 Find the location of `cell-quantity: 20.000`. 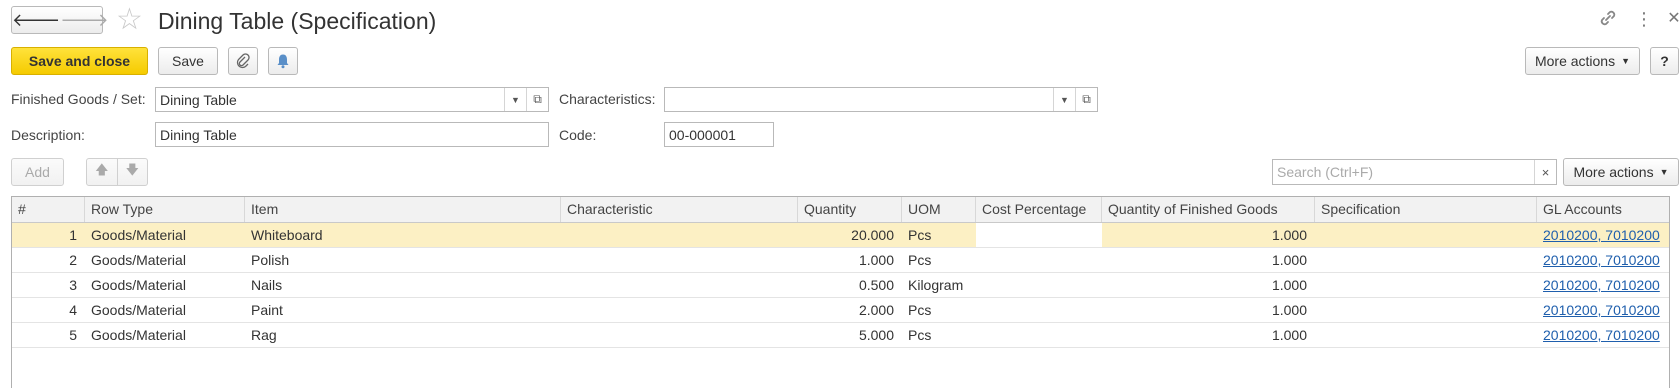

cell-quantity: 20.000 is located at coordinates (872, 235).